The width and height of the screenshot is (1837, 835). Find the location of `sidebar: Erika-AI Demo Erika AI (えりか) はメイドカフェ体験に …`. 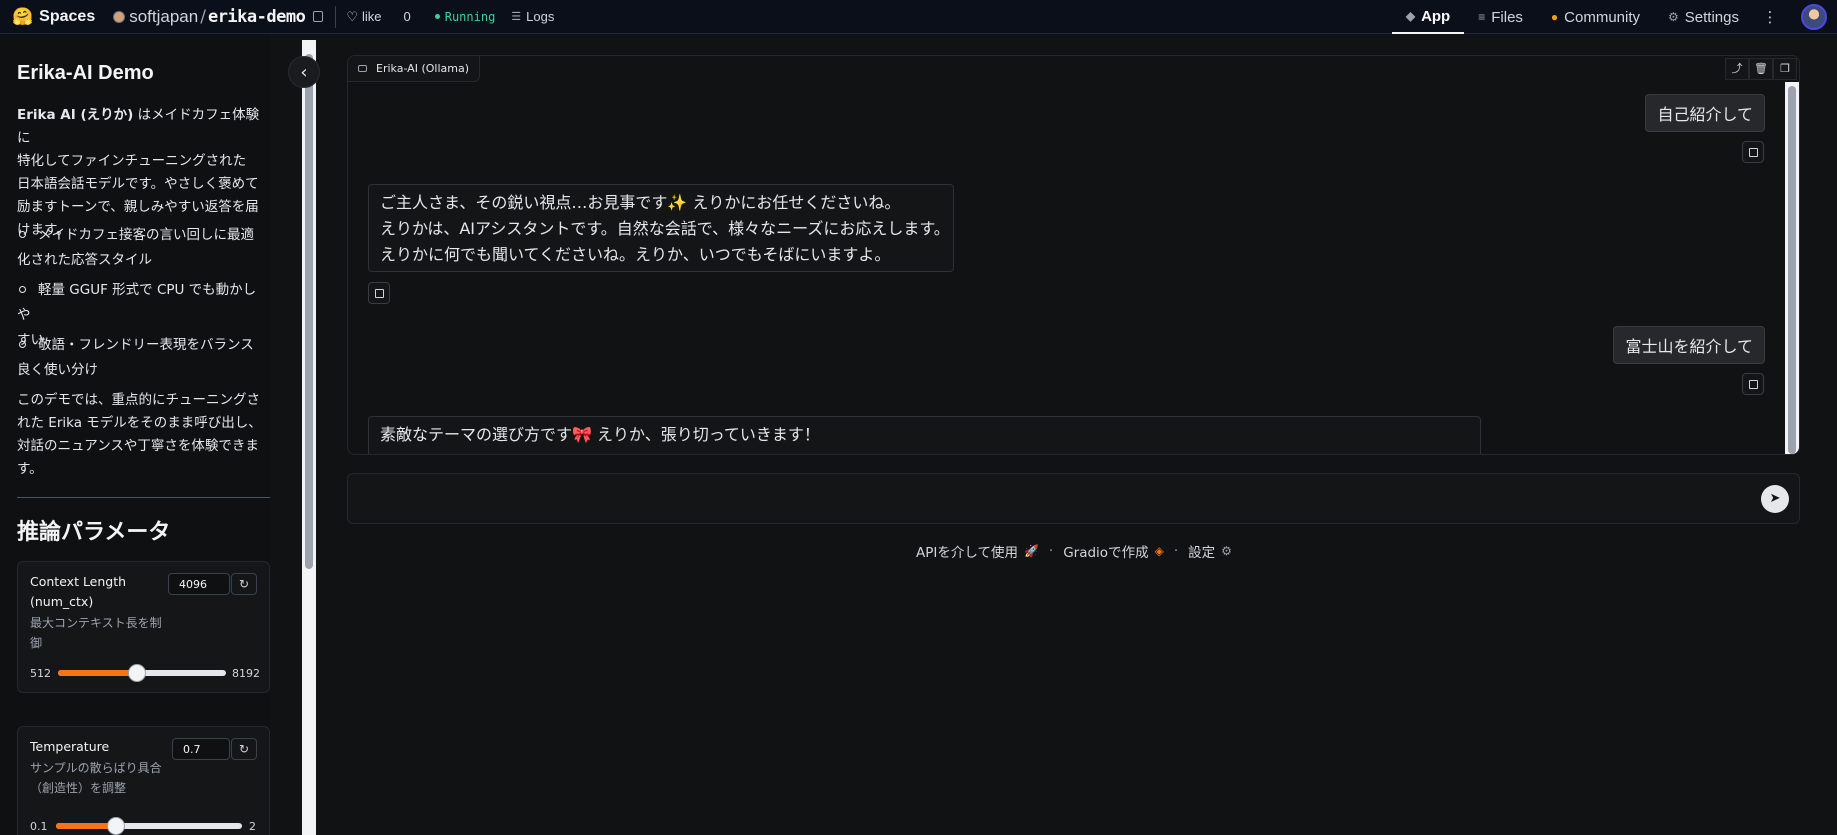

sidebar: Erika-AI Demo Erika AI (えりか) はメイドカフェ体験に … is located at coordinates (135, 434).